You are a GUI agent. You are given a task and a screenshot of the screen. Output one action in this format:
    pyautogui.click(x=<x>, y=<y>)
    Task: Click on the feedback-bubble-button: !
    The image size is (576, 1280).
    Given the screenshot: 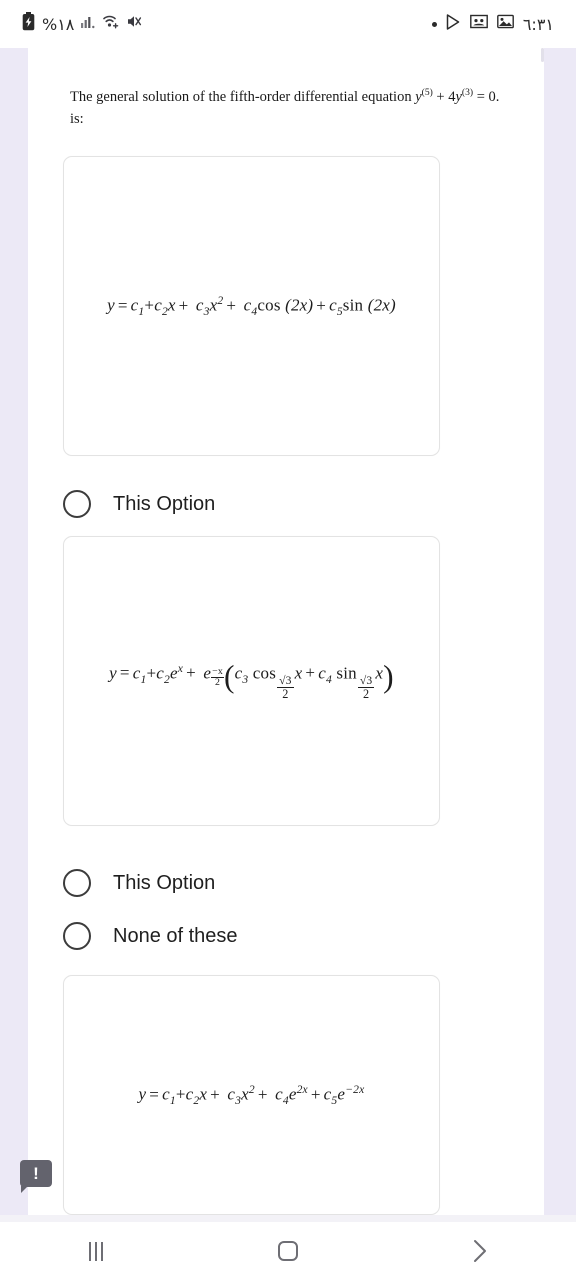 What is the action you would take?
    pyautogui.click(x=36, y=1176)
    